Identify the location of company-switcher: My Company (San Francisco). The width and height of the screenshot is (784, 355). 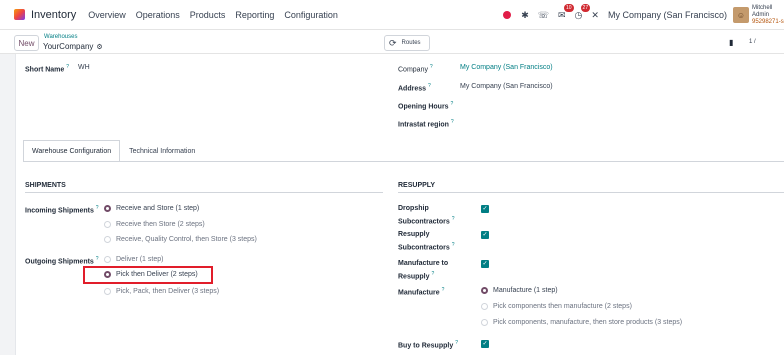
(667, 15).